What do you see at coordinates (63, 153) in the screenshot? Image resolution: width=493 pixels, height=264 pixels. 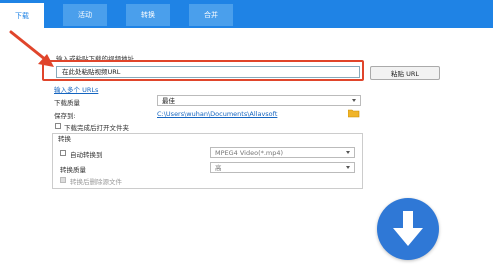 I see `auto-convert-checkbox` at bounding box center [63, 153].